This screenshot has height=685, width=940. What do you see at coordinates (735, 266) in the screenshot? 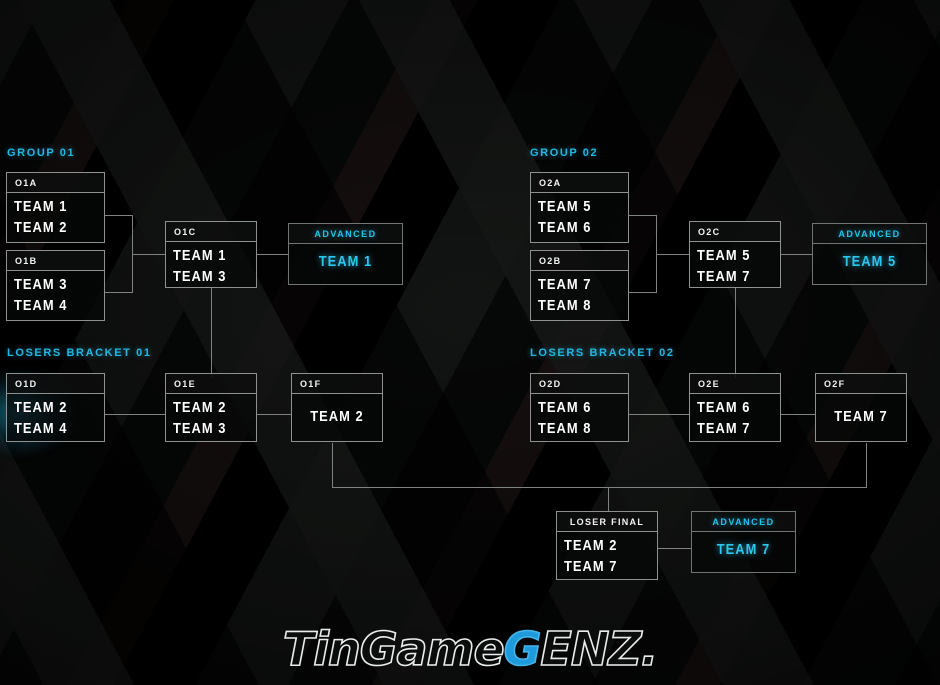
I see `match-teams-o2c: TEAM 5 TEAM 7` at bounding box center [735, 266].